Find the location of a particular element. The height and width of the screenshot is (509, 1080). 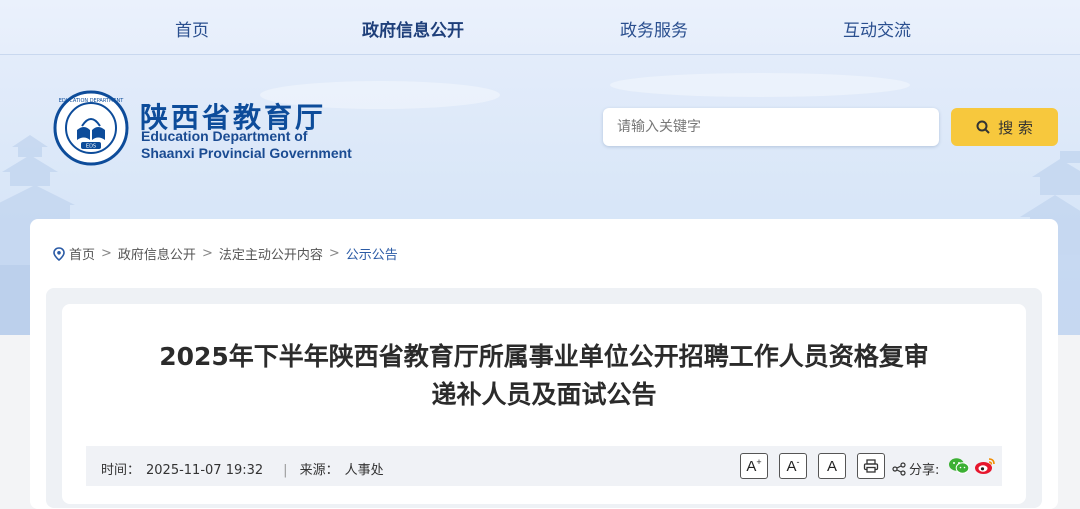

search-box is located at coordinates (771, 127).